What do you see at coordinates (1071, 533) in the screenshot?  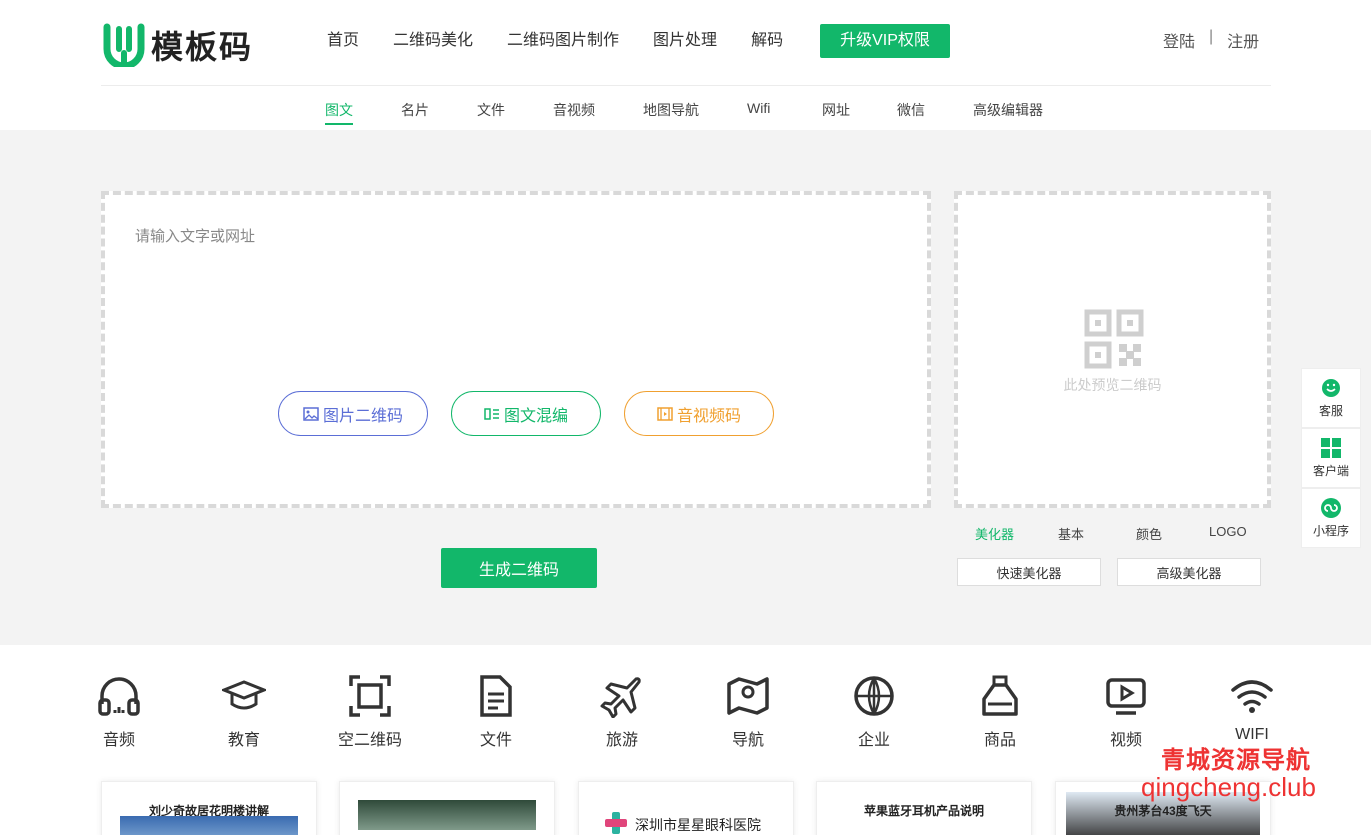 I see `tab-basic: 基本` at bounding box center [1071, 533].